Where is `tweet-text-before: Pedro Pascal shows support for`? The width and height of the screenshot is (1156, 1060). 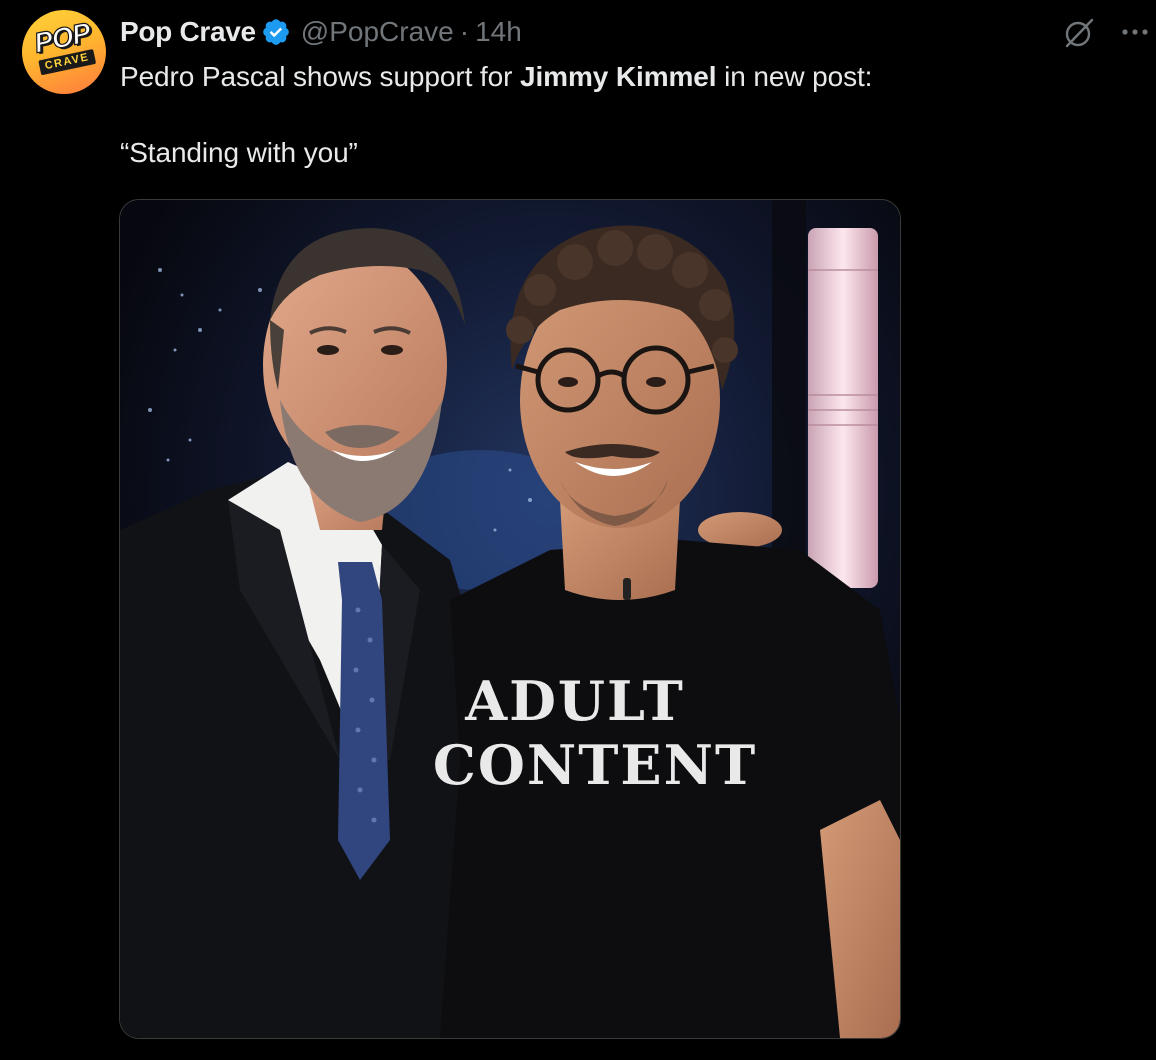 tweet-text-before: Pedro Pascal shows support for is located at coordinates (320, 76).